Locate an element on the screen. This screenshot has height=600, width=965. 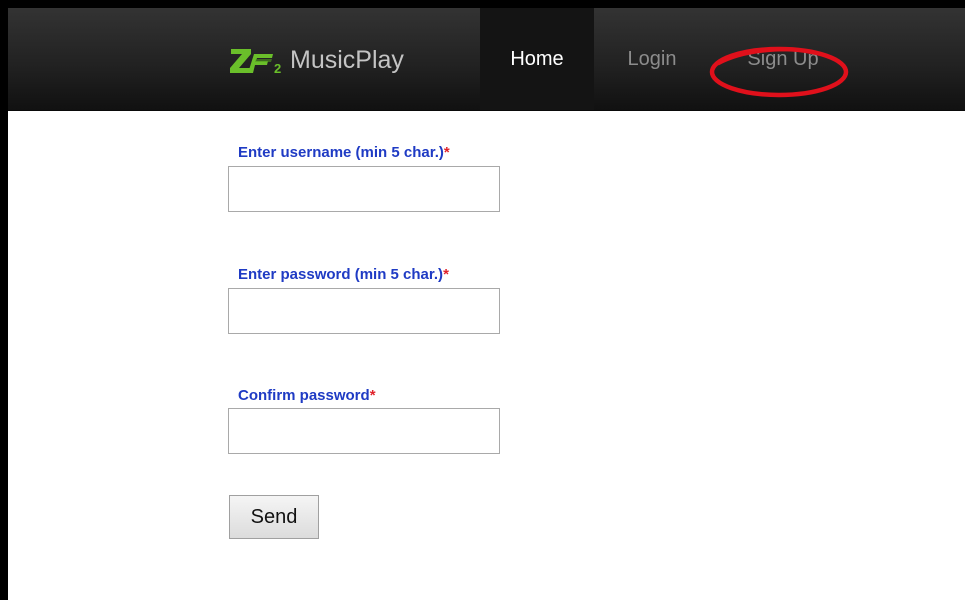
brand-link: 2 MusicPlay is located at coordinates (316, 60).